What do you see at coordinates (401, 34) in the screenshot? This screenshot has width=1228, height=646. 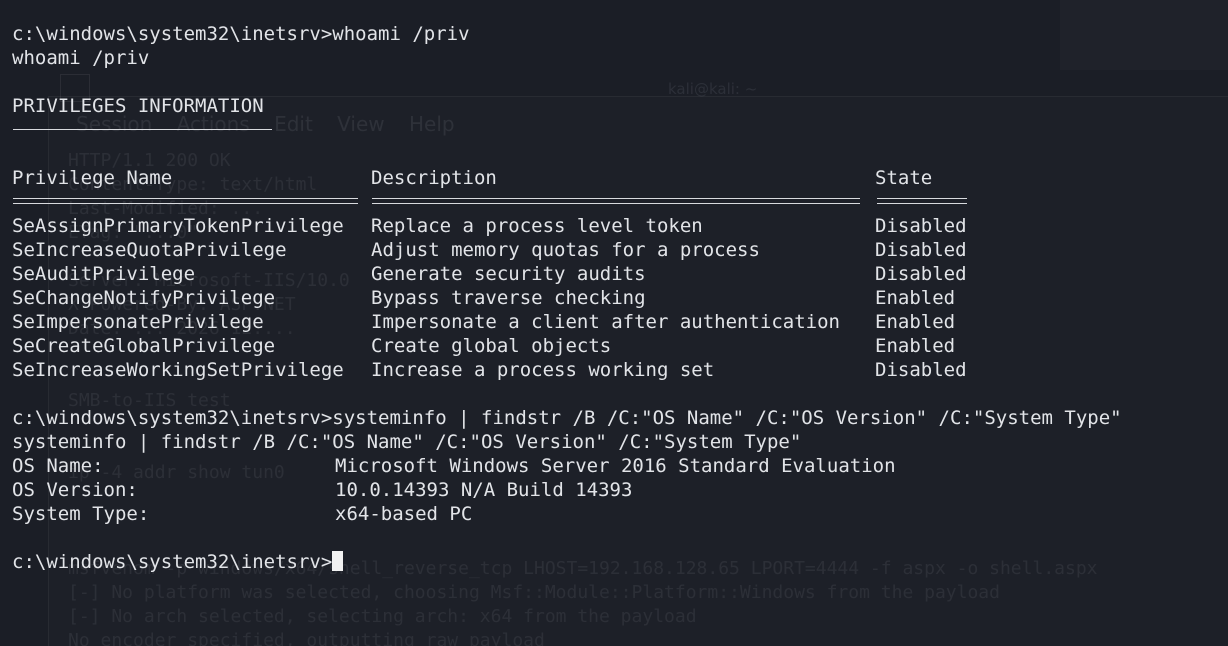 I see `command-text: whoami /priv` at bounding box center [401, 34].